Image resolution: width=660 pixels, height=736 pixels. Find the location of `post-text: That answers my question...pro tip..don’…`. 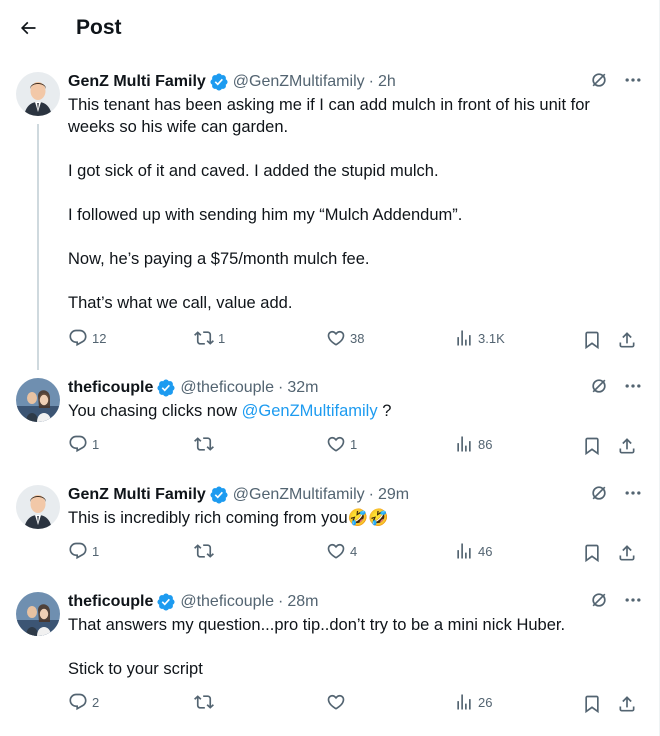

post-text: That answers my question...pro tip..don’… is located at coordinates (348, 647).